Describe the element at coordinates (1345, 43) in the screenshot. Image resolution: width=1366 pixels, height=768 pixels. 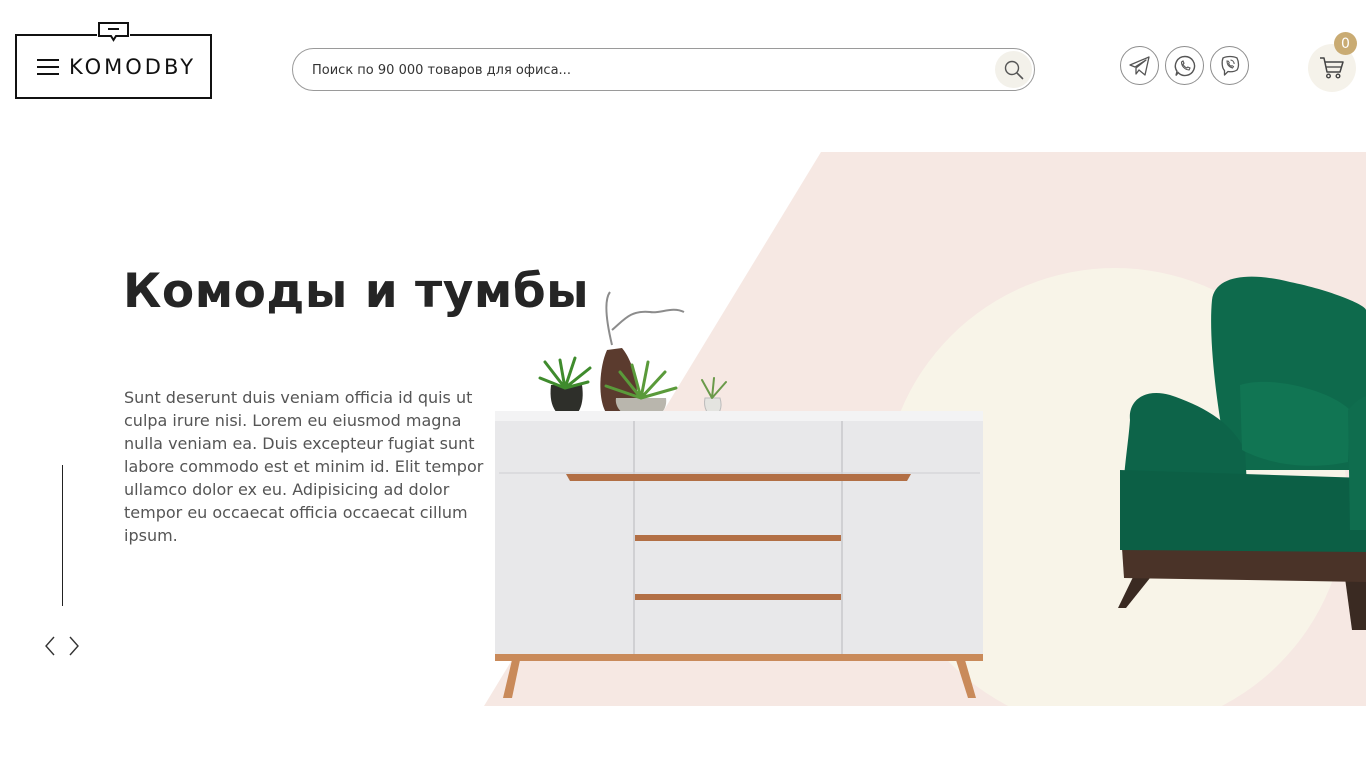
I see `cart-count-badge: 0` at that location.